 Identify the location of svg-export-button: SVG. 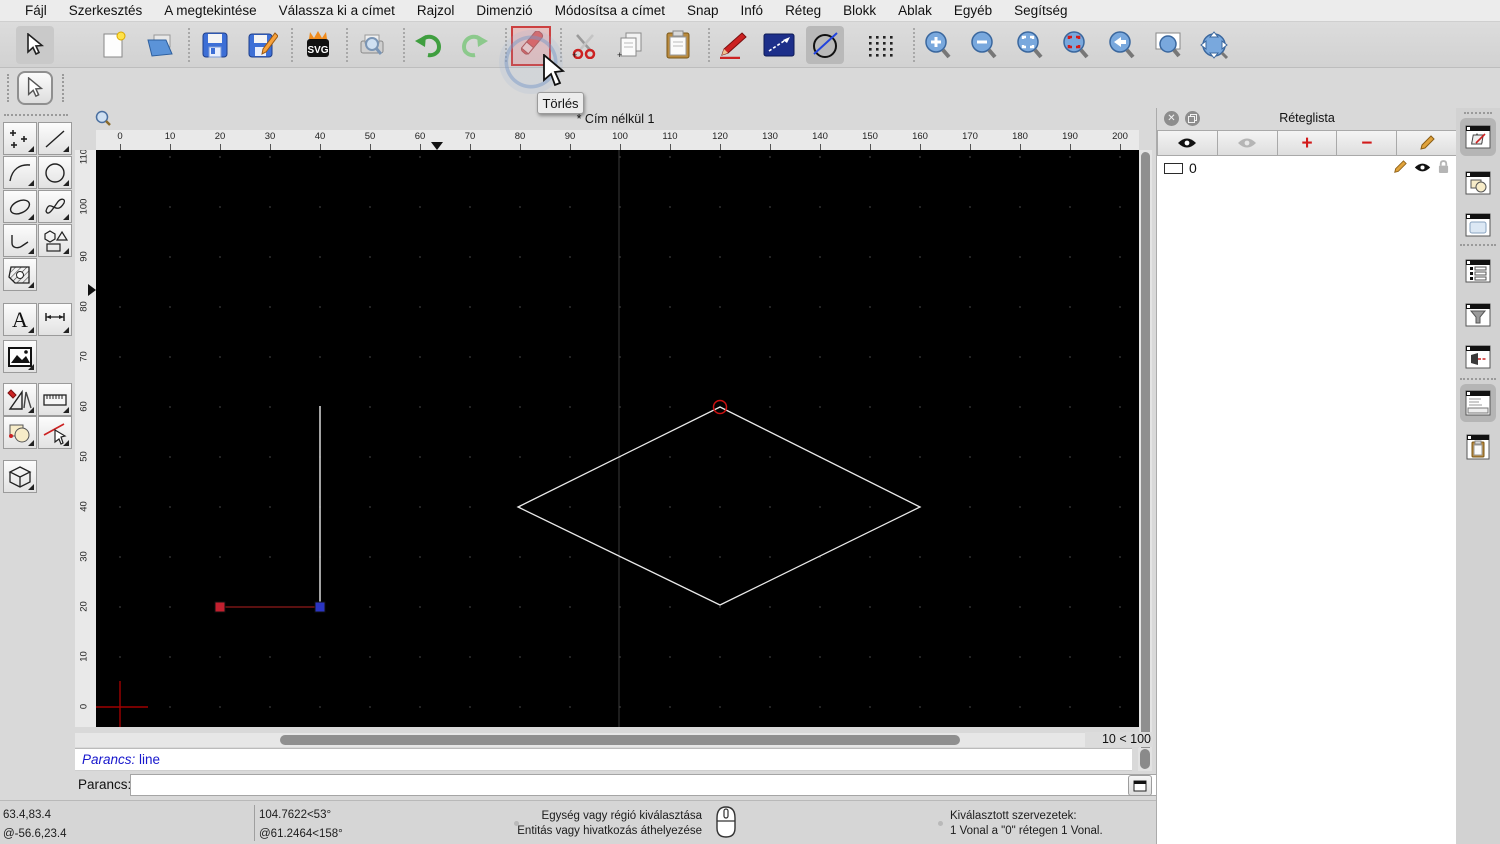
(318, 45).